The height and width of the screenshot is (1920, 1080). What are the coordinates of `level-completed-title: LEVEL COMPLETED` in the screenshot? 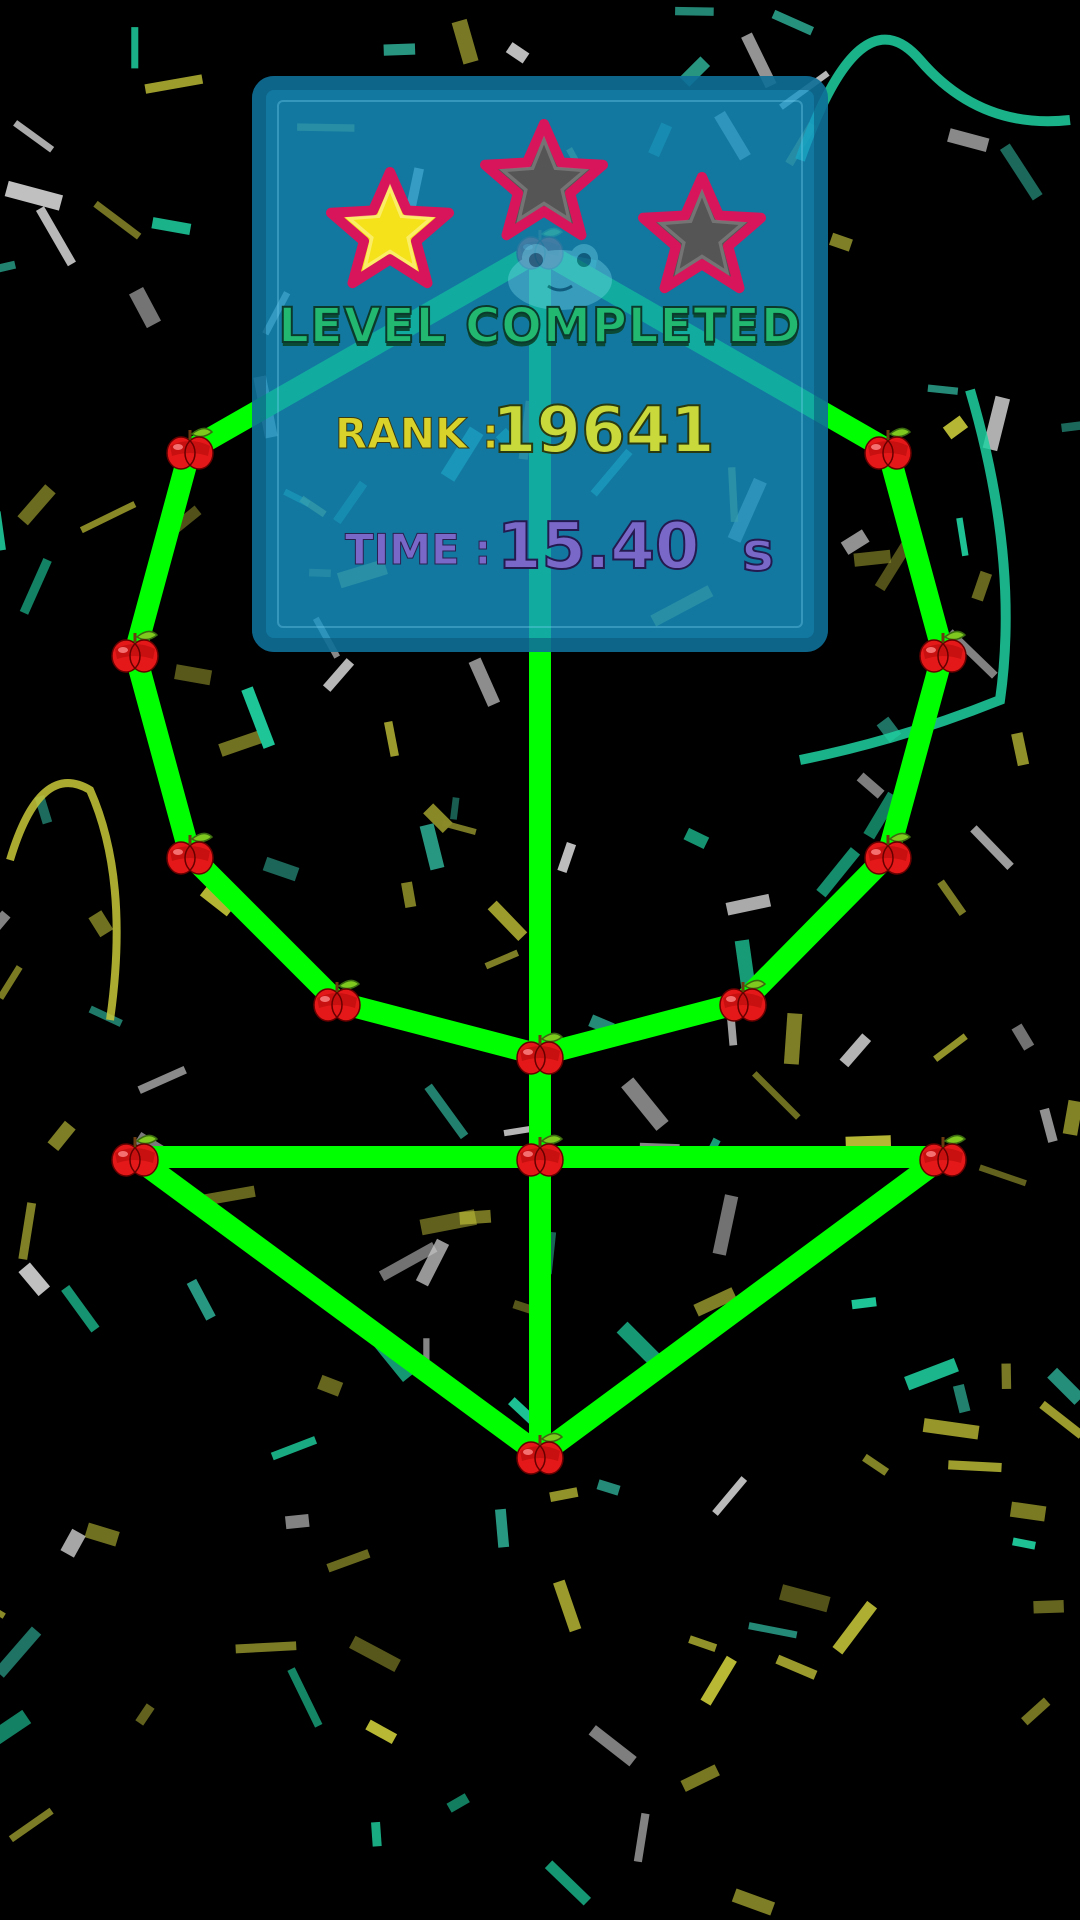 It's located at (539, 326).